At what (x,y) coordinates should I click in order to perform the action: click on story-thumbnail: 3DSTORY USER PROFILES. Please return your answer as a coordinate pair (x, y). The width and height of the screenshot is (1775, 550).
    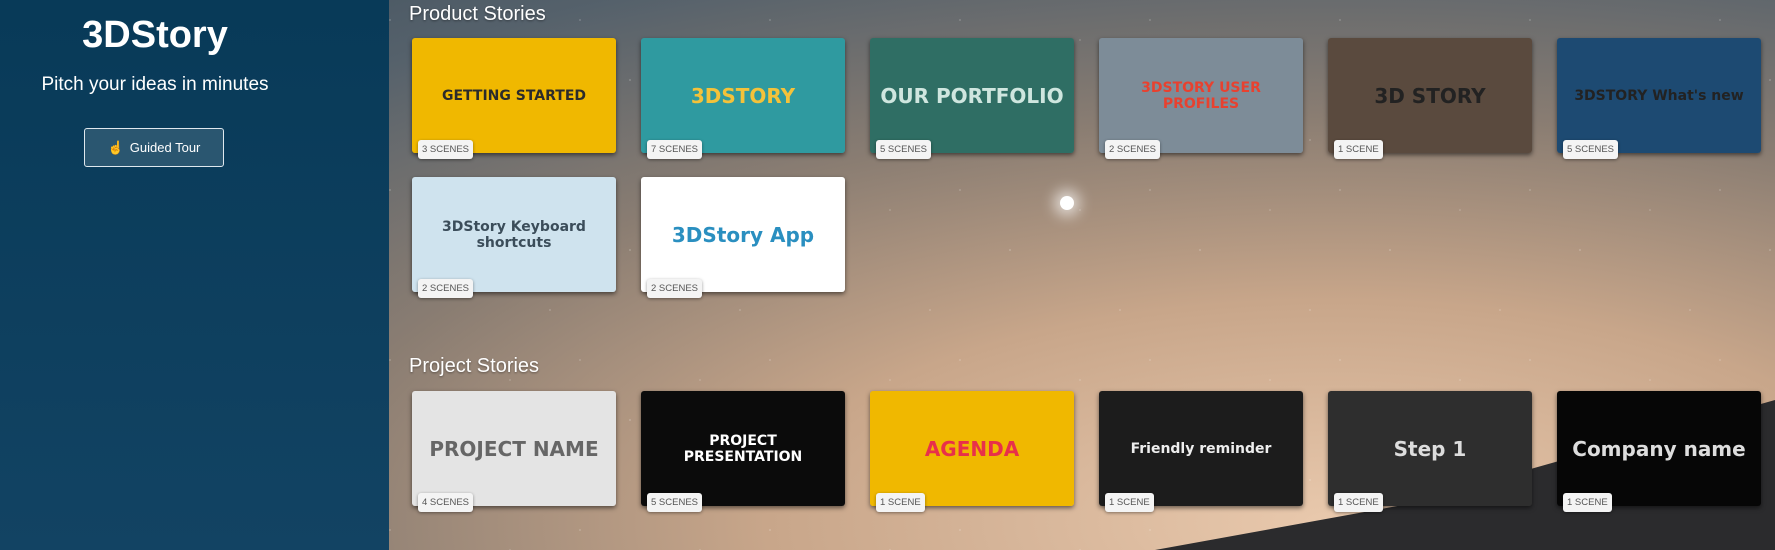
    Looking at the image, I should click on (1201, 95).